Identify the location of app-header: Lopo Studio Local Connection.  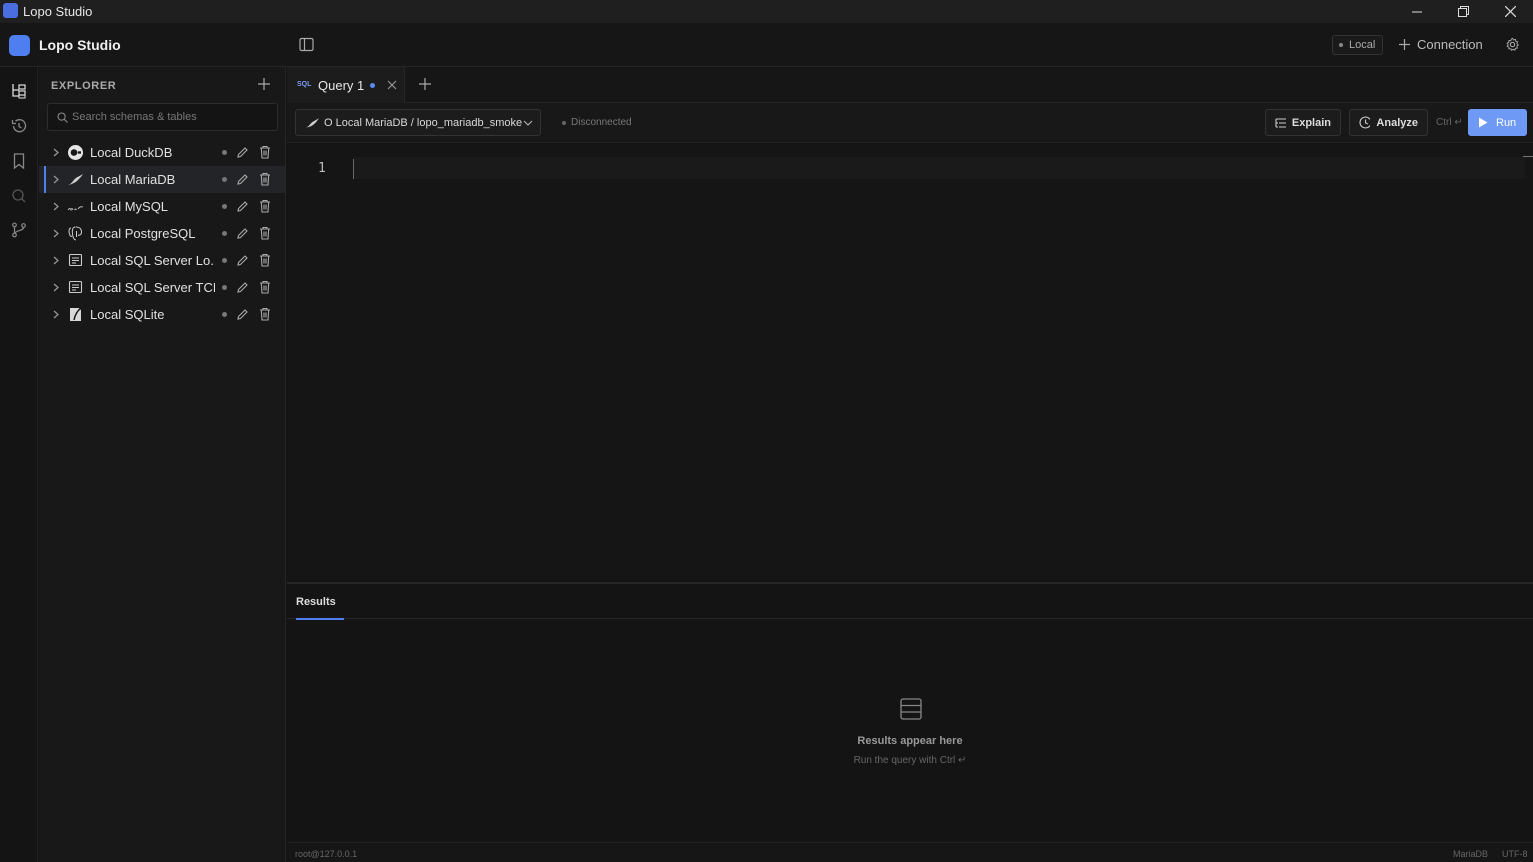
(766, 45).